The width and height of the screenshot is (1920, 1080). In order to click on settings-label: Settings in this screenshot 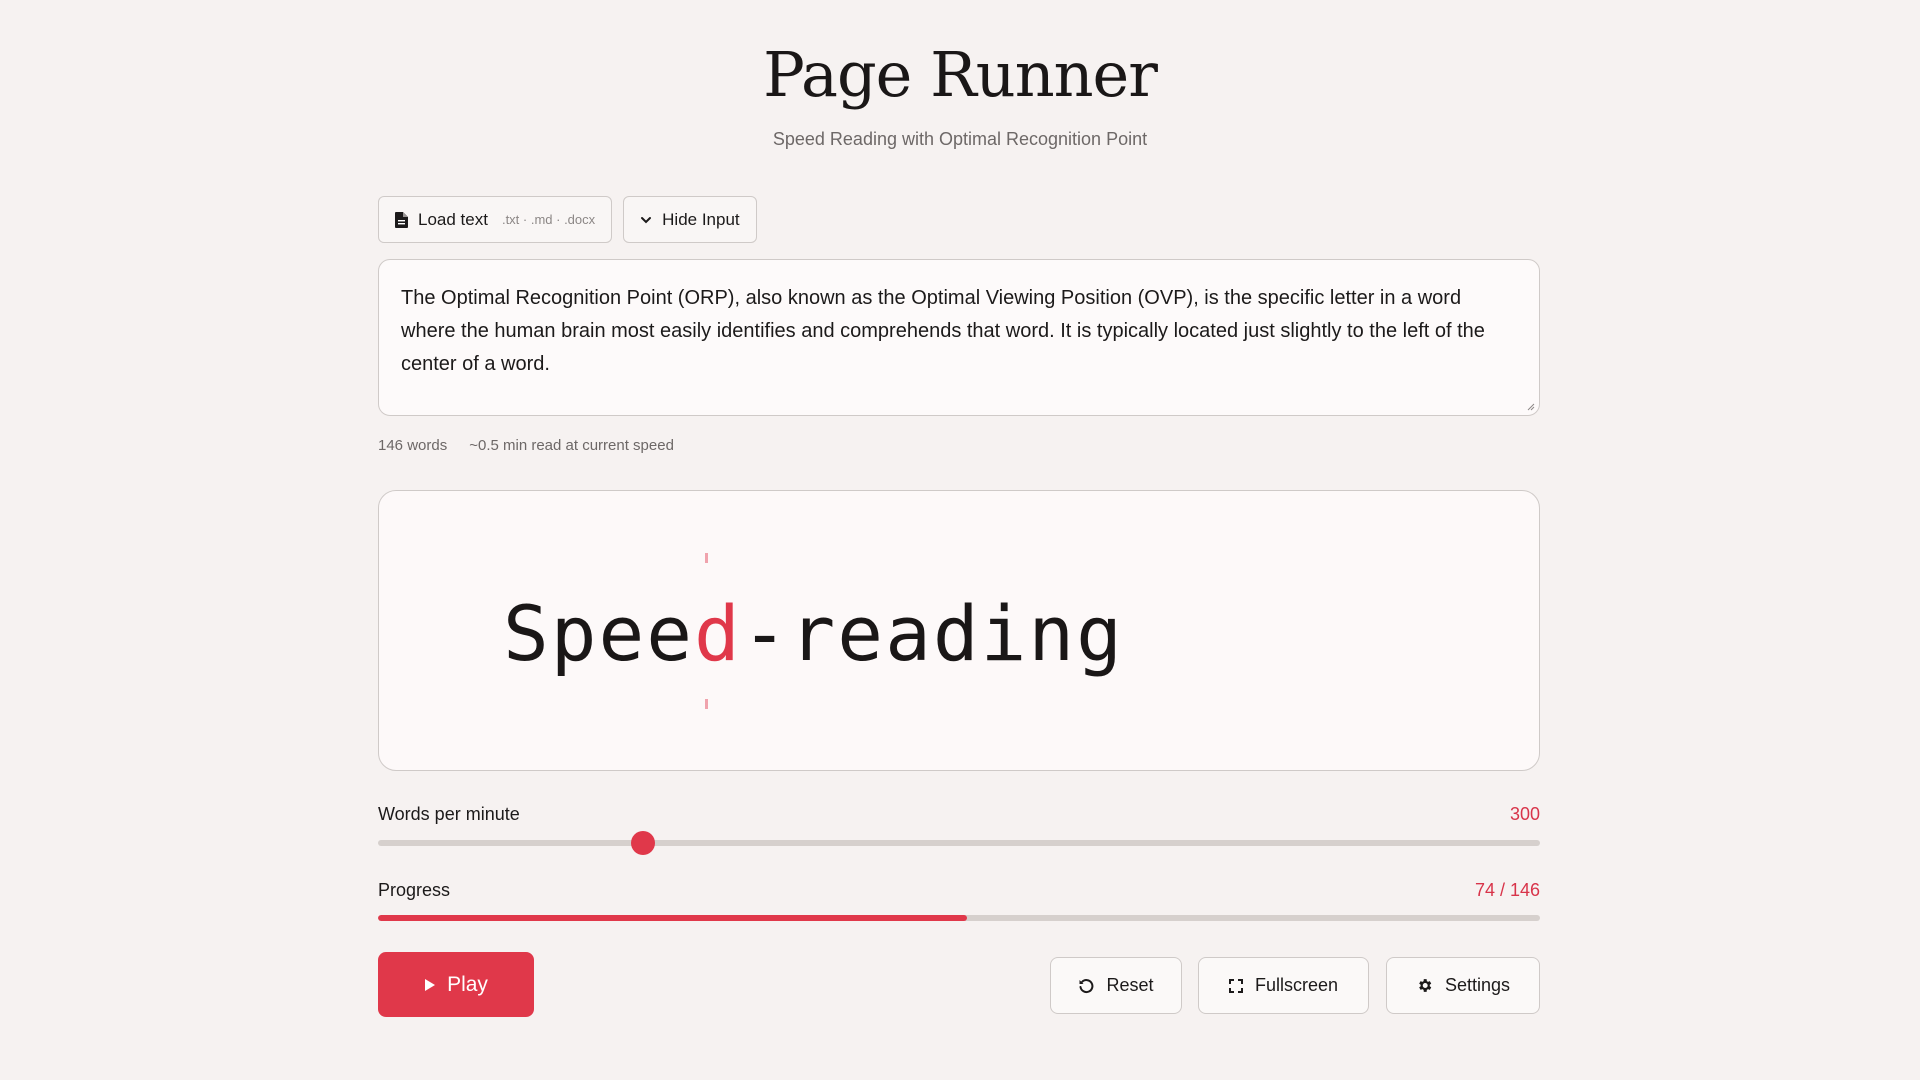, I will do `click(1477, 985)`.